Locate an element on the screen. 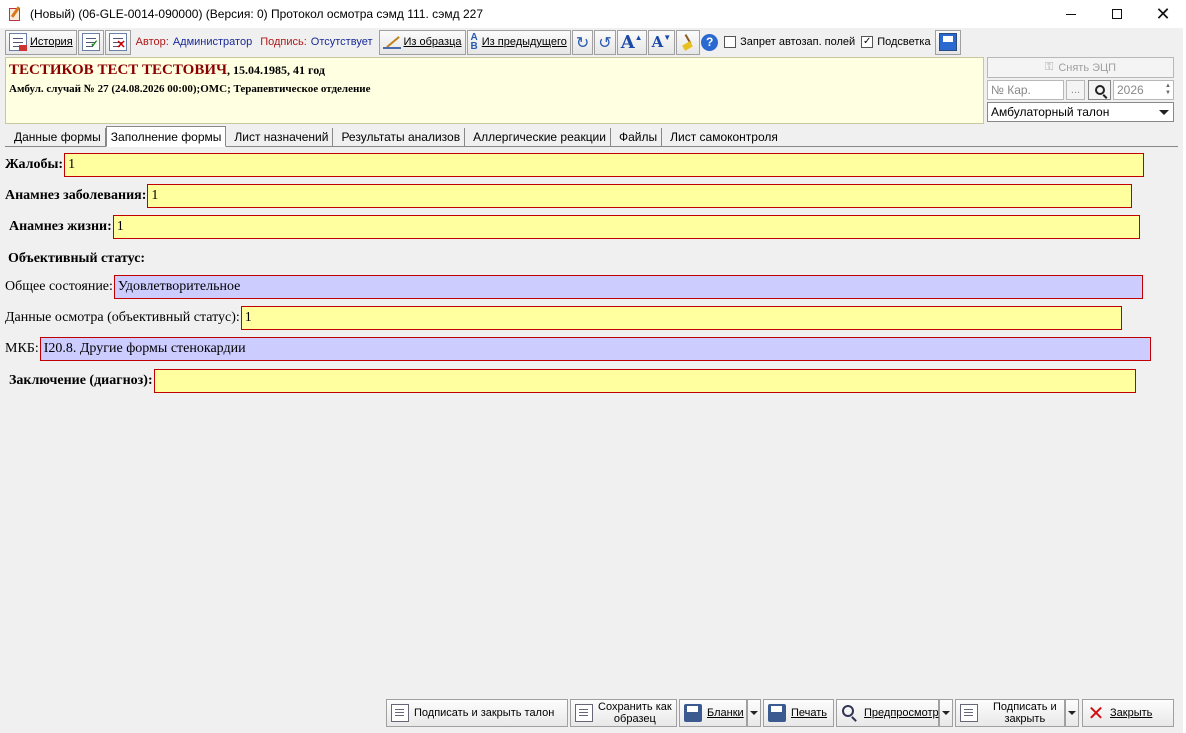 The width and height of the screenshot is (1186, 733). save-as-sample-button: Сохранить как образец is located at coordinates (623, 713).